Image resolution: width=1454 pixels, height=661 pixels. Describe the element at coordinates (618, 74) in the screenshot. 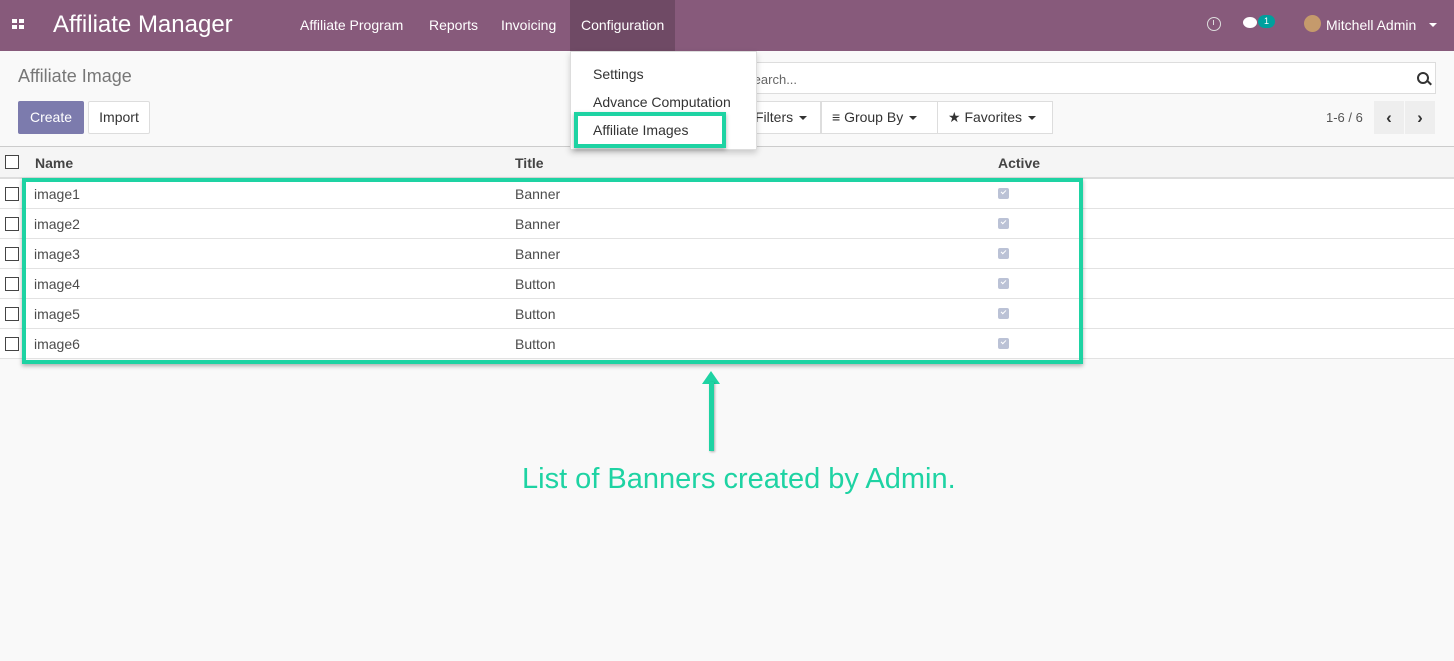

I see `dropdown-item-settings: Settings` at that location.